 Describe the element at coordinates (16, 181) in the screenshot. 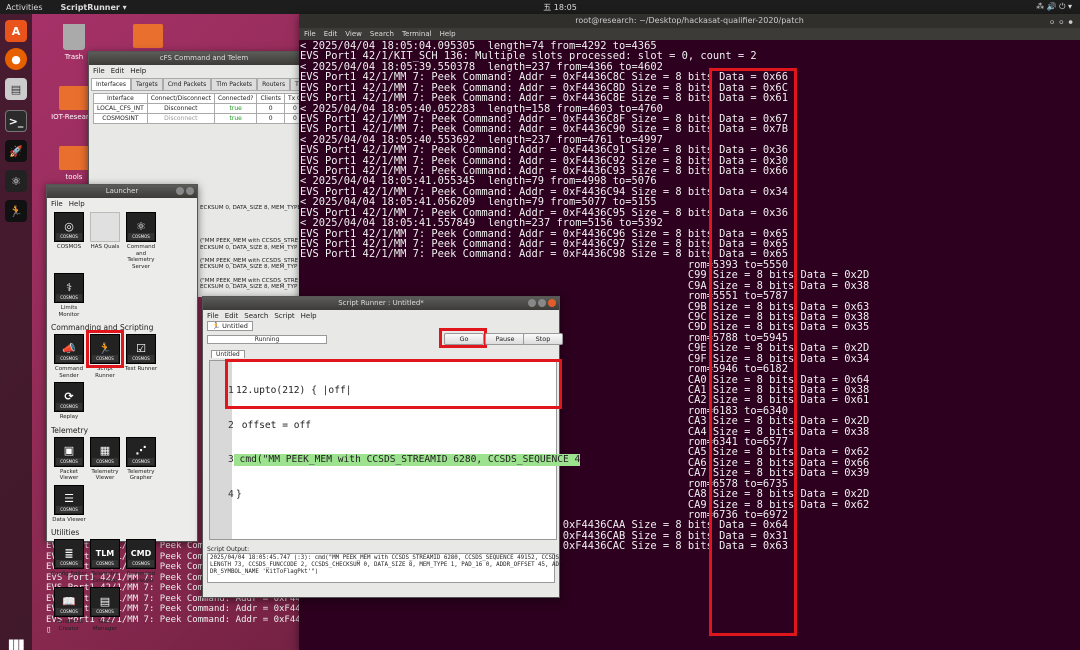

I see `atom-icon: ⚛` at that location.